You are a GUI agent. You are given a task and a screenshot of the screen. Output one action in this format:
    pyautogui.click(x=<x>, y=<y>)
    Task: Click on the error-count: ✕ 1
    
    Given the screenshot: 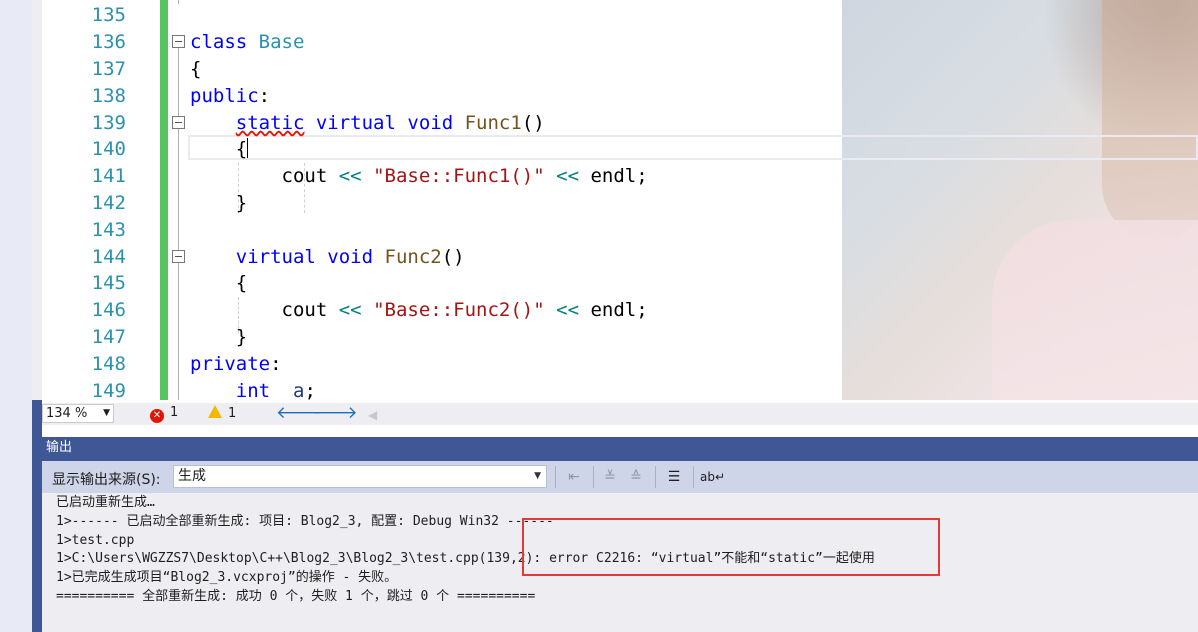 What is the action you would take?
    pyautogui.click(x=164, y=414)
    